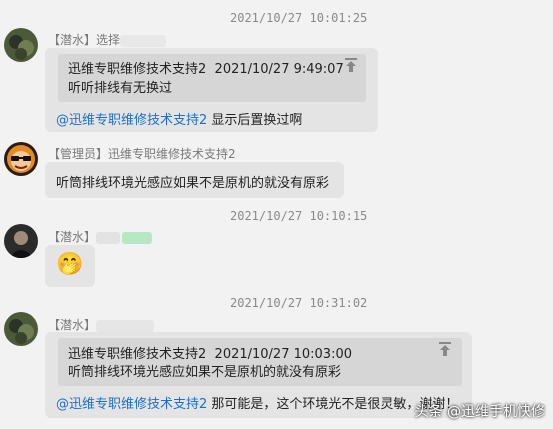  What do you see at coordinates (142, 154) in the screenshot?
I see `sender-name: 【管理员】迅维专职维修技术支持2` at bounding box center [142, 154].